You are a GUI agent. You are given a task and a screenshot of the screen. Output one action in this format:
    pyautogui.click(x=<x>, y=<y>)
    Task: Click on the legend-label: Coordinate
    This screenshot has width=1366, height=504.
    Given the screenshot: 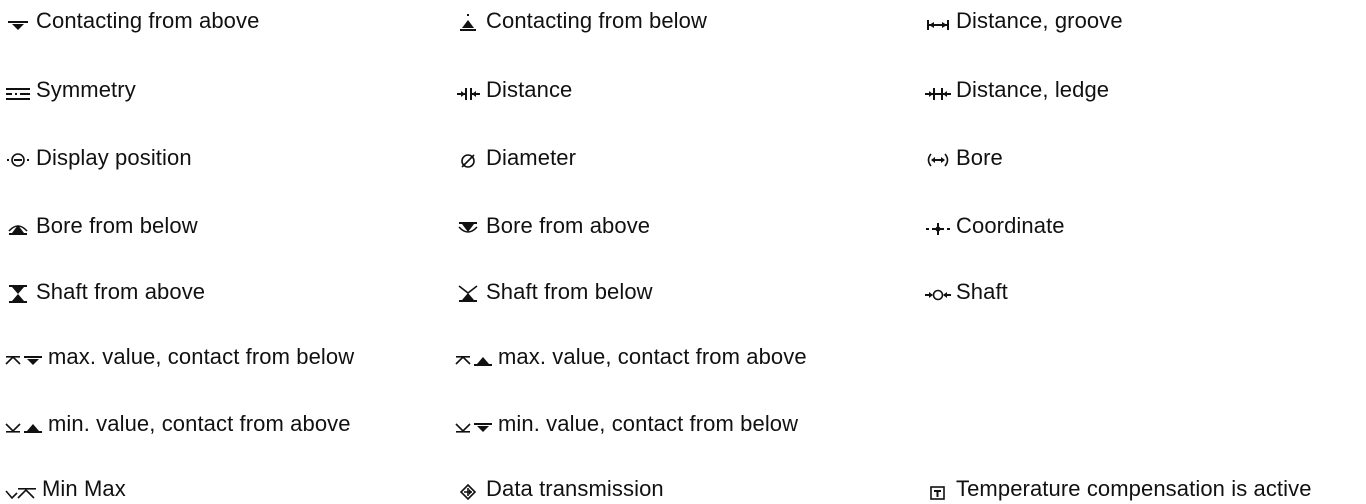 What is the action you would take?
    pyautogui.click(x=1010, y=225)
    